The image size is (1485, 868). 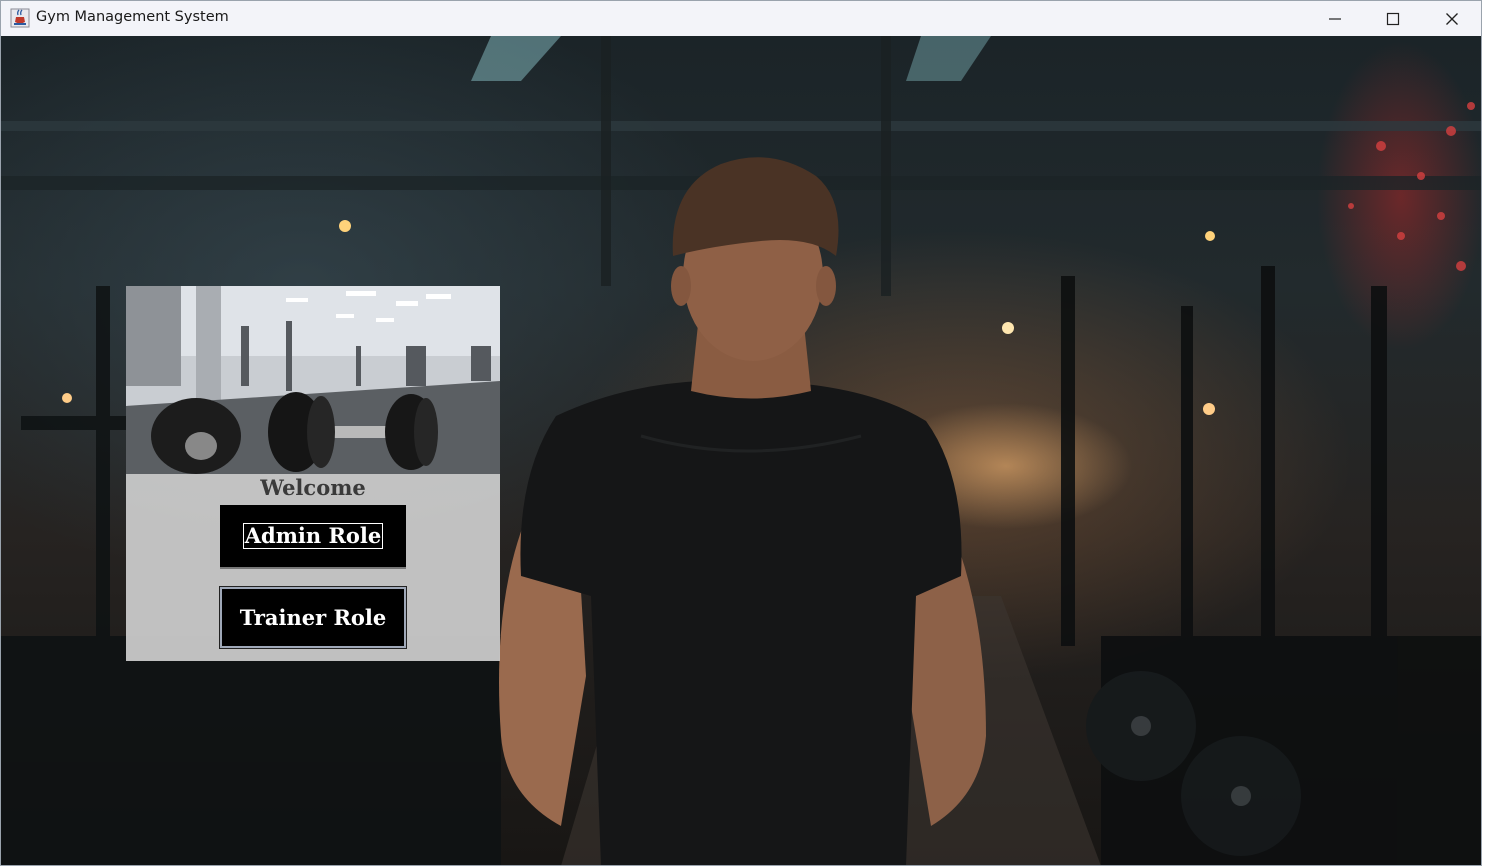 I want to click on dumbbells-gym-photo, so click(x=313, y=380).